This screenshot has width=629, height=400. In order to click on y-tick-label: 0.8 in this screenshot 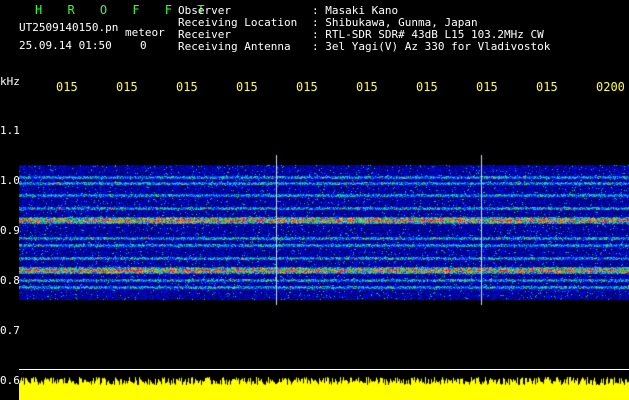, I will do `click(10, 280)`.